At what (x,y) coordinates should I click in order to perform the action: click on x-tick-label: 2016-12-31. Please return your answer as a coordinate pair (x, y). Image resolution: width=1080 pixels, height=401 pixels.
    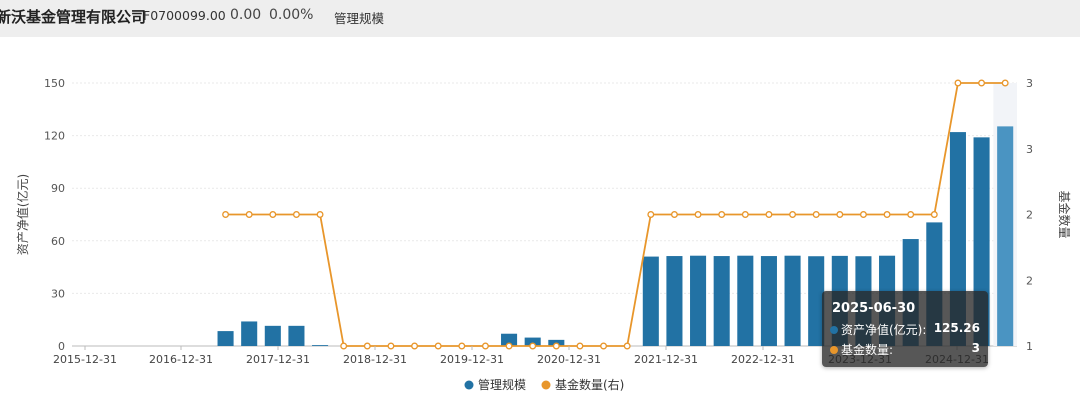
    Looking at the image, I should click on (181, 359).